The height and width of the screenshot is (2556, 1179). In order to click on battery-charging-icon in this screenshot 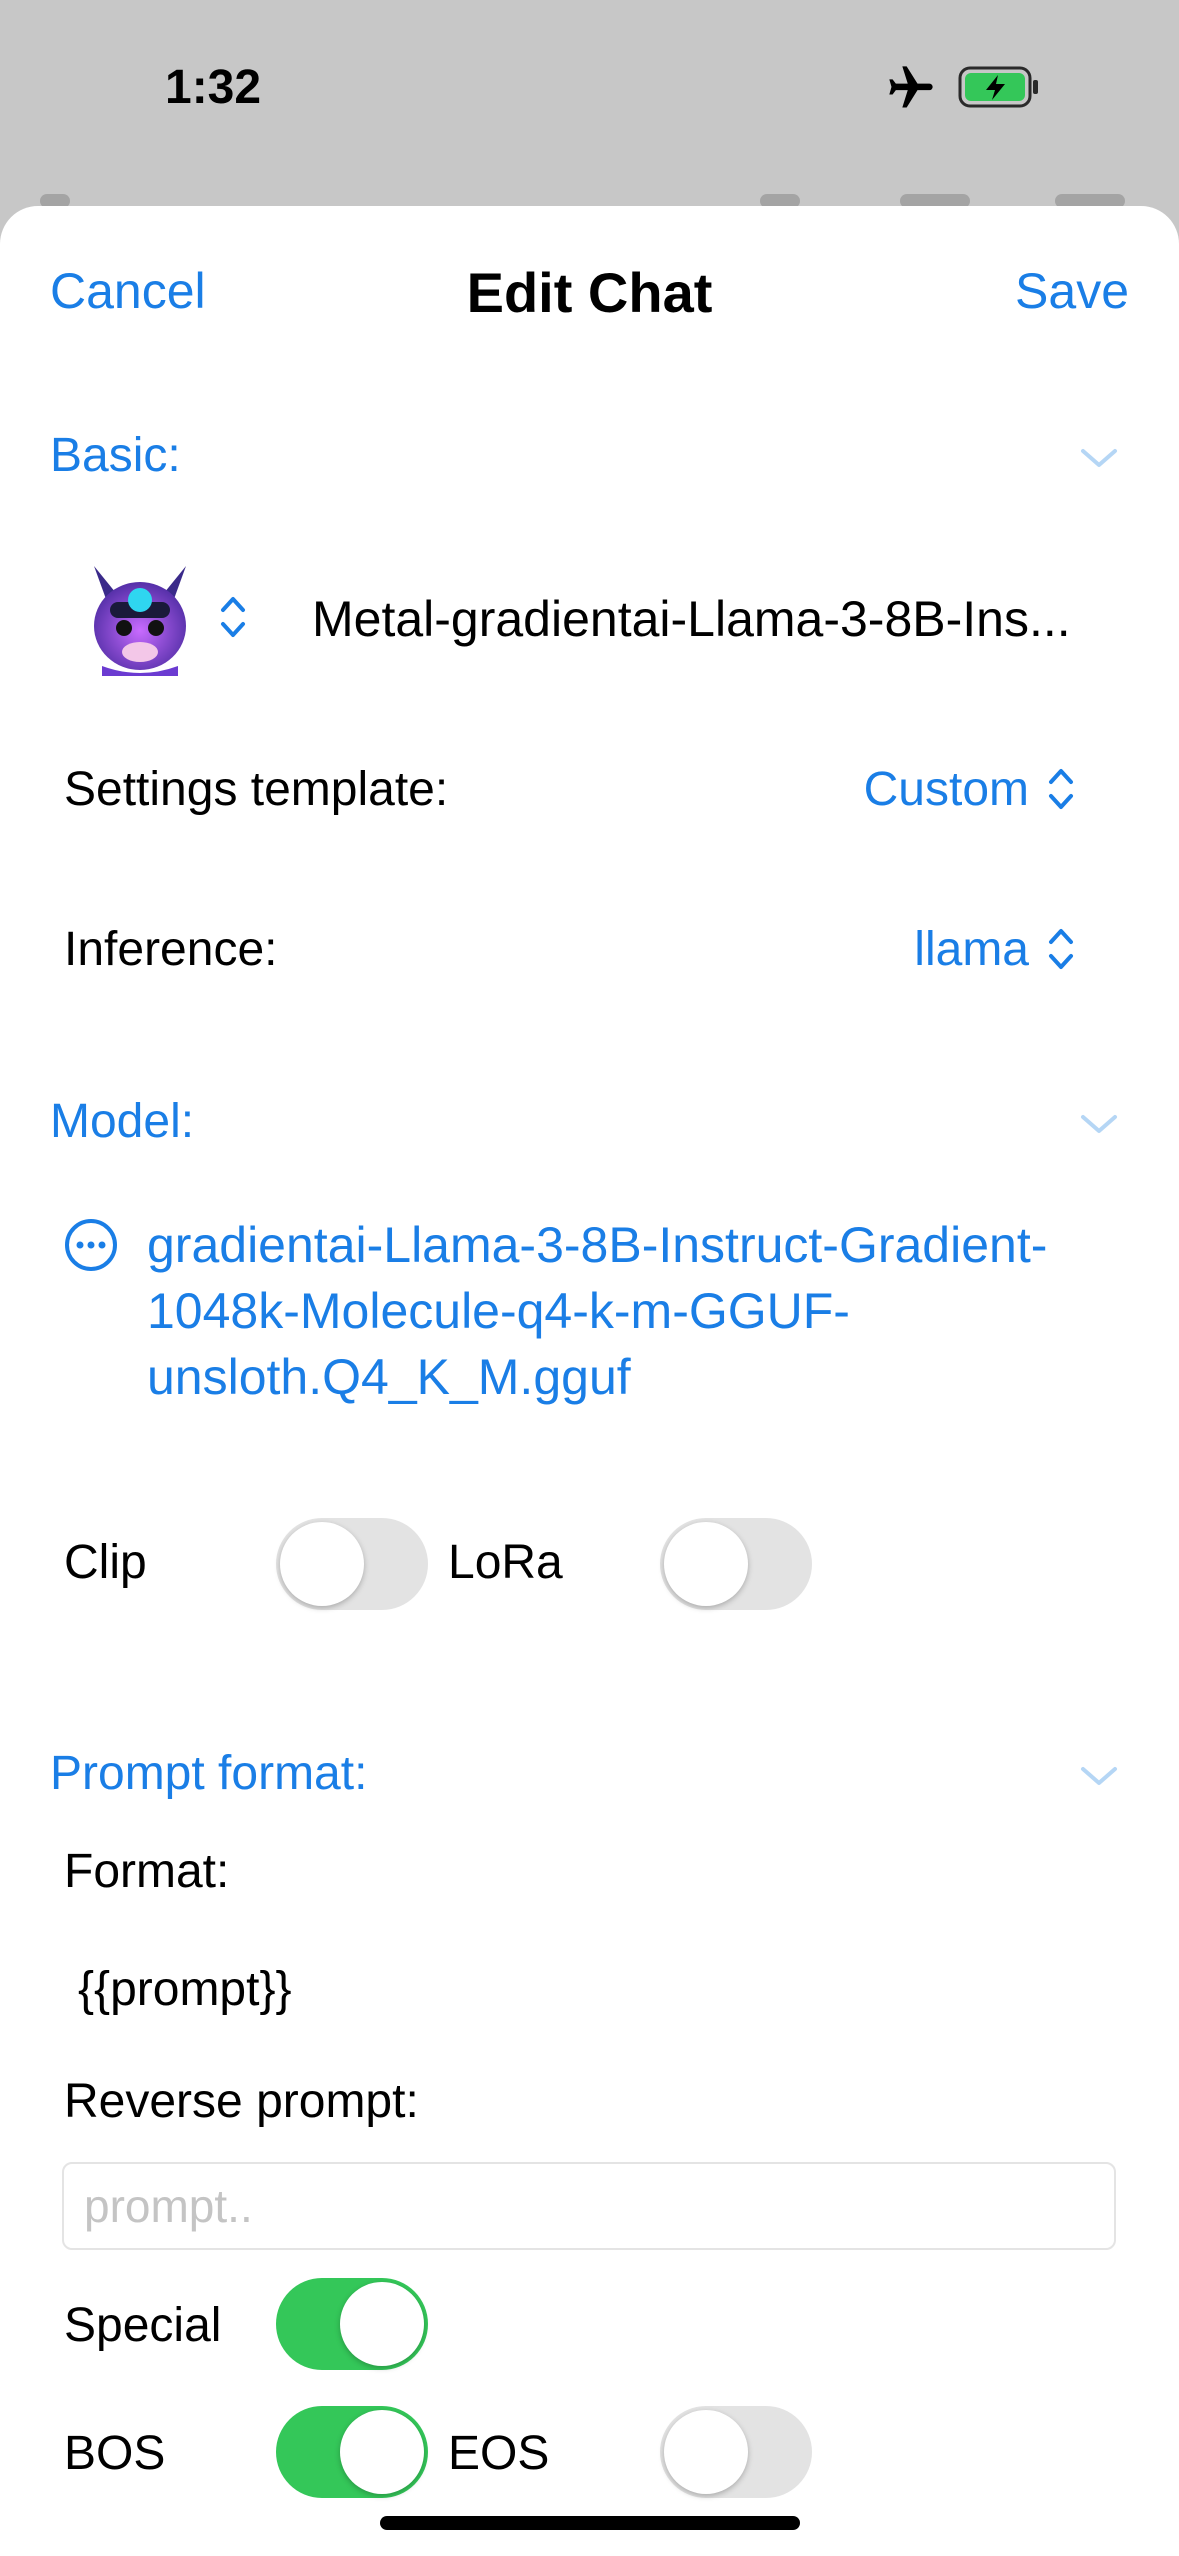, I will do `click(998, 87)`.